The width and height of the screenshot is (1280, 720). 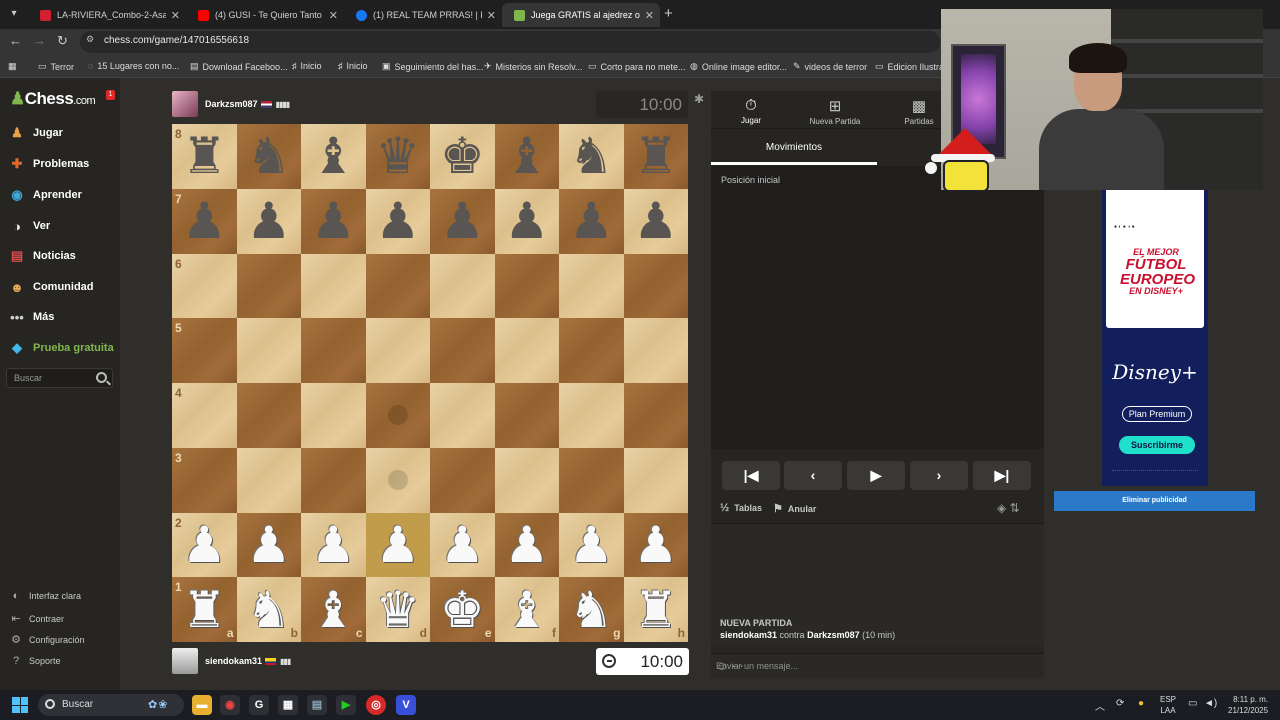 What do you see at coordinates (591, 415) in the screenshot?
I see `square-g4` at bounding box center [591, 415].